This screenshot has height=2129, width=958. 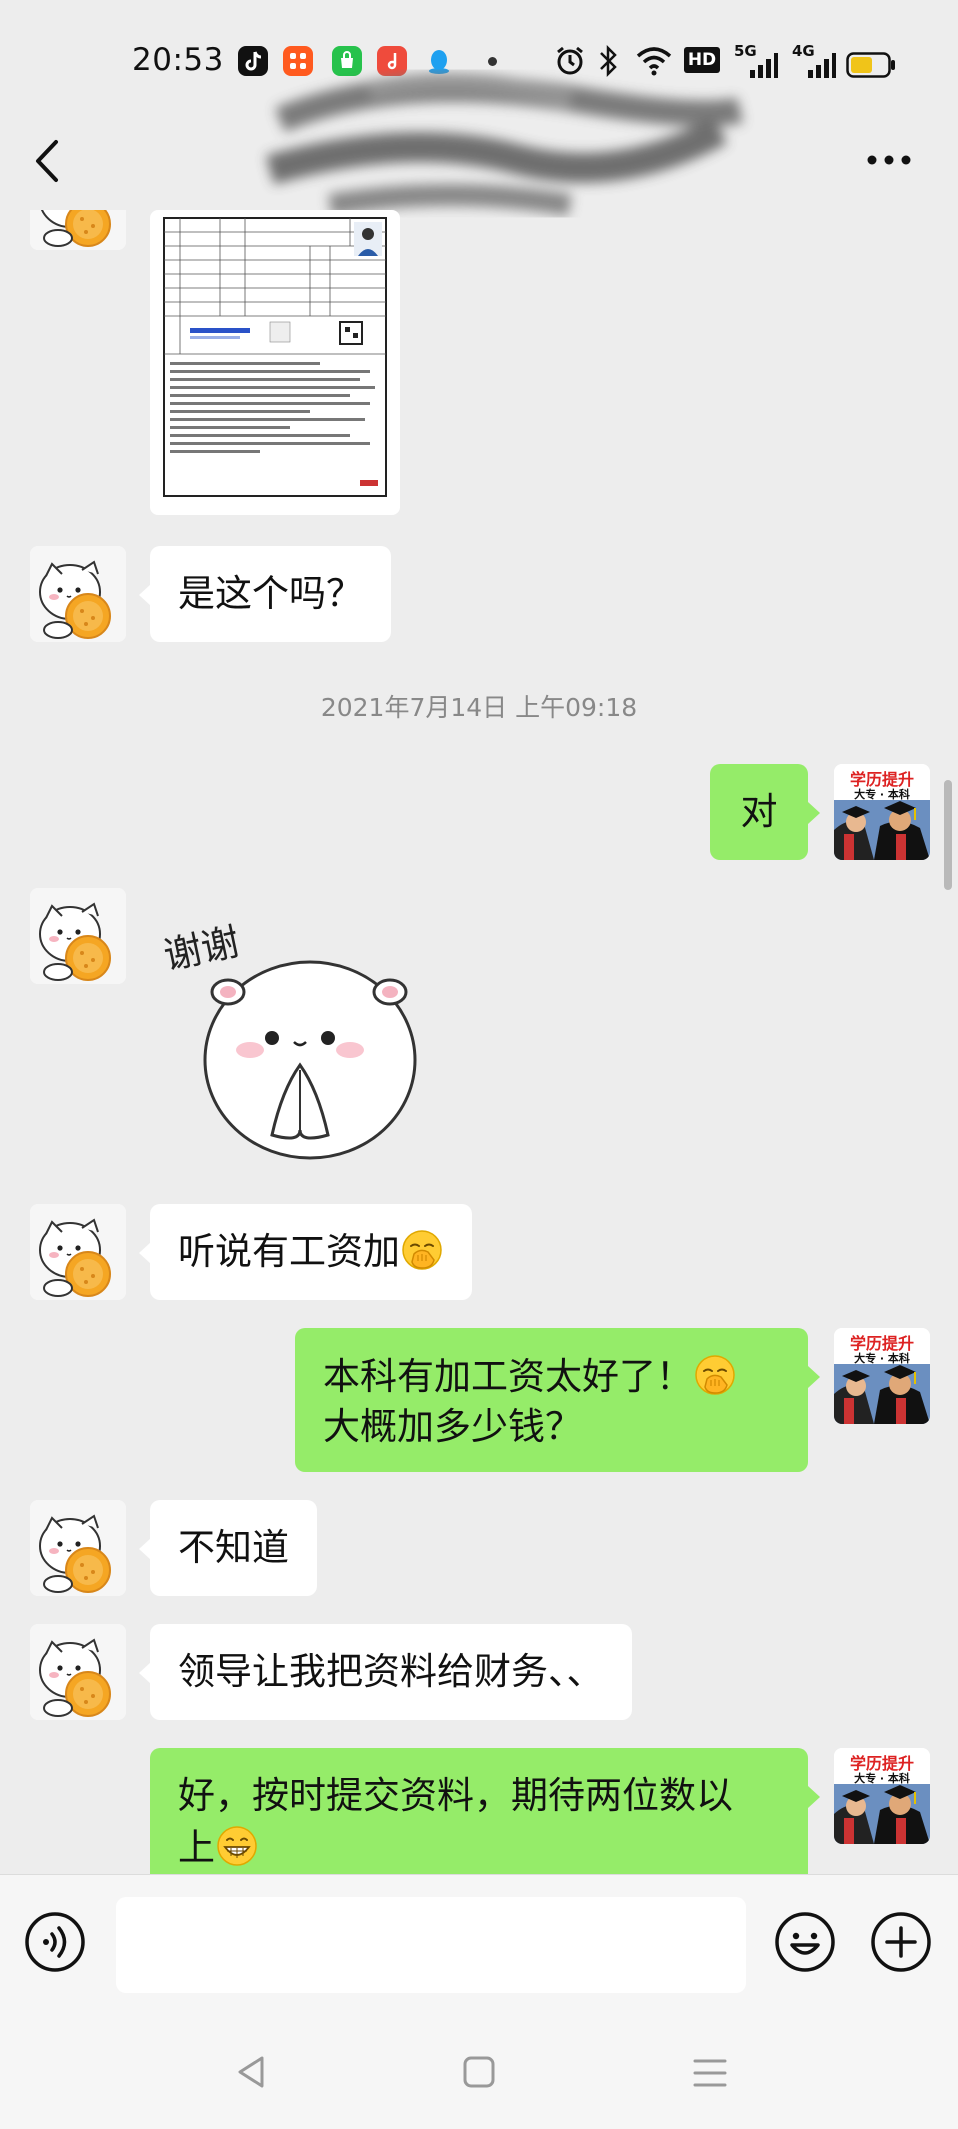 I want to click on voice-input-icon, so click(x=55, y=1942).